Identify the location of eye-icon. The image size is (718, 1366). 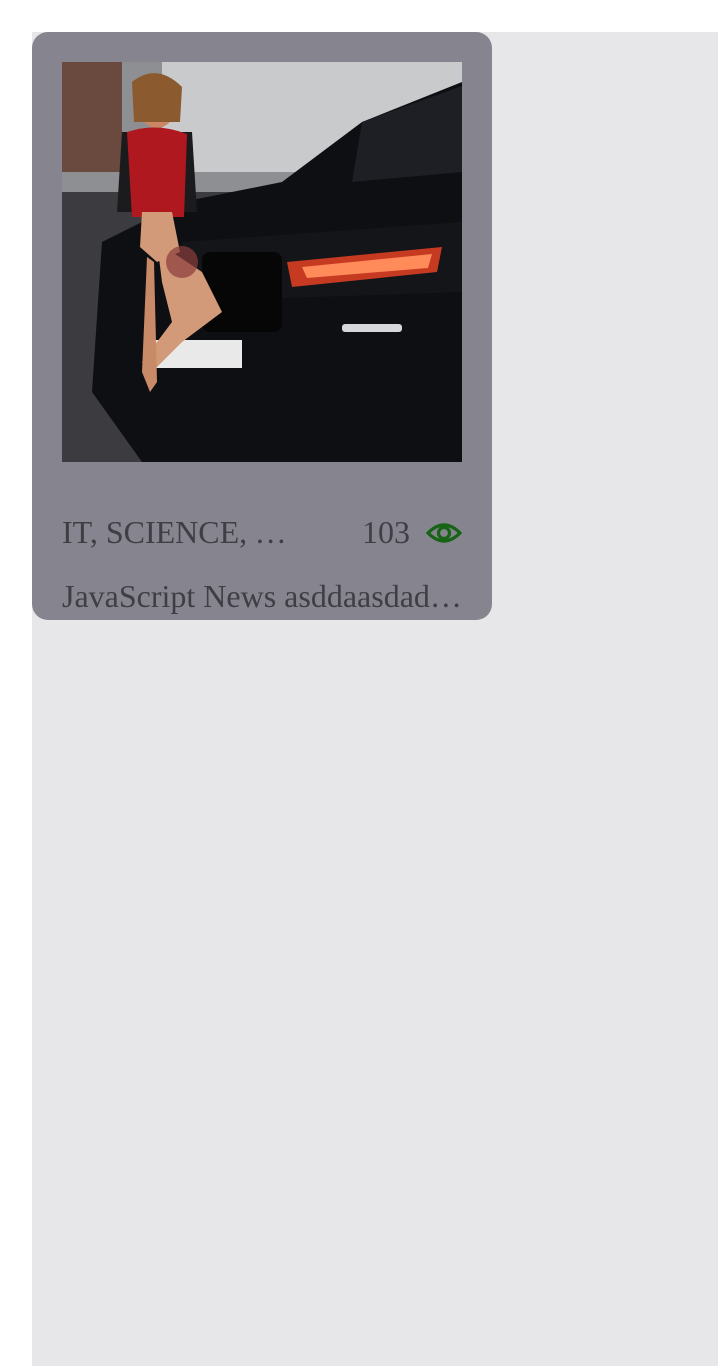
(444, 533).